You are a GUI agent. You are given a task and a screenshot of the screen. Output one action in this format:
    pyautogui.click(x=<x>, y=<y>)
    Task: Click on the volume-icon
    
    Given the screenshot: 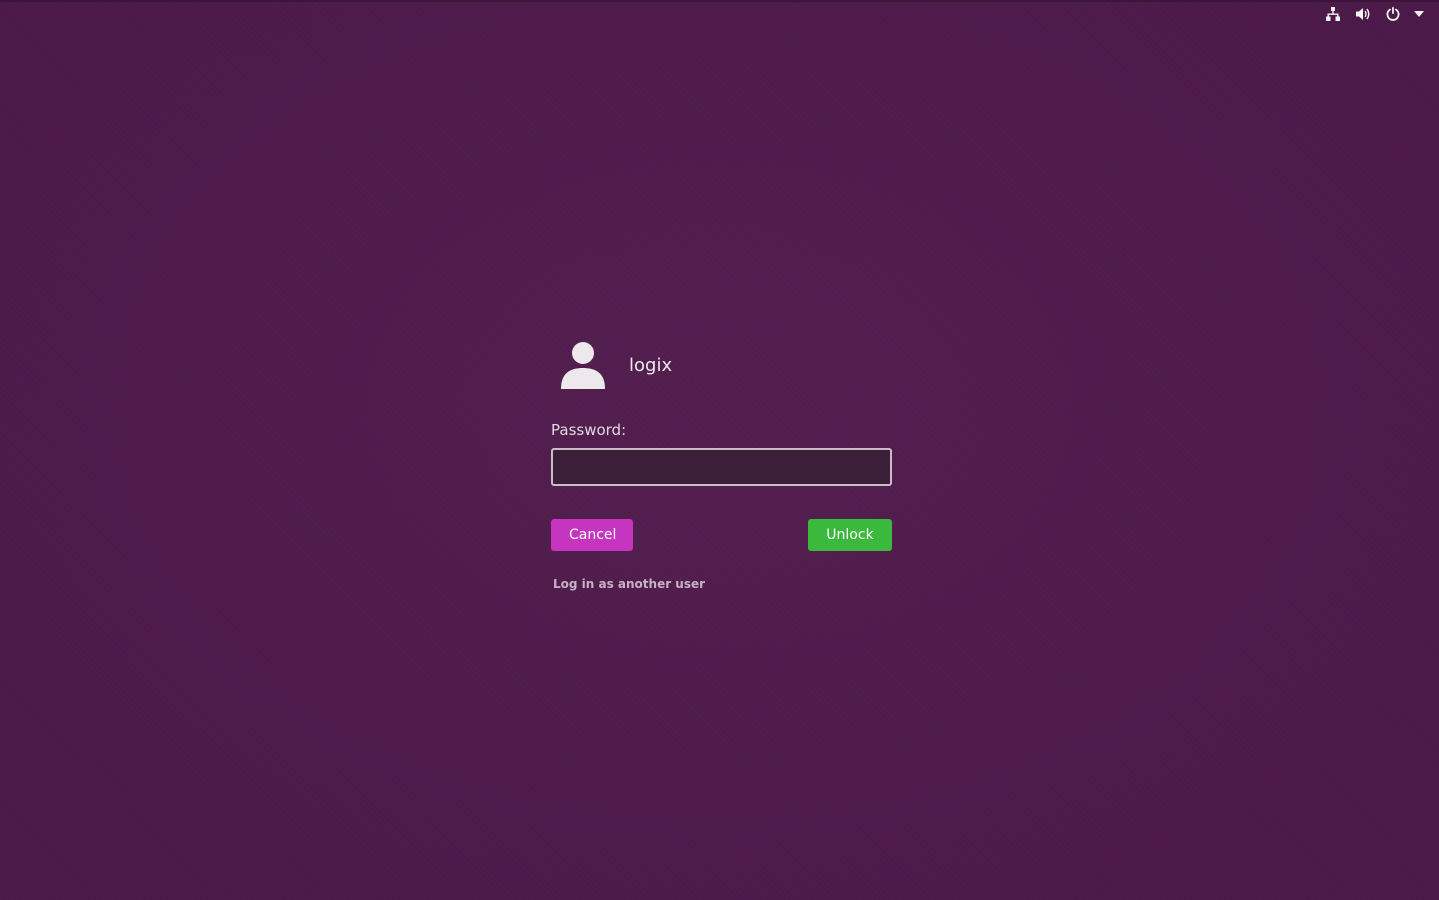 What is the action you would take?
    pyautogui.click(x=1363, y=14)
    